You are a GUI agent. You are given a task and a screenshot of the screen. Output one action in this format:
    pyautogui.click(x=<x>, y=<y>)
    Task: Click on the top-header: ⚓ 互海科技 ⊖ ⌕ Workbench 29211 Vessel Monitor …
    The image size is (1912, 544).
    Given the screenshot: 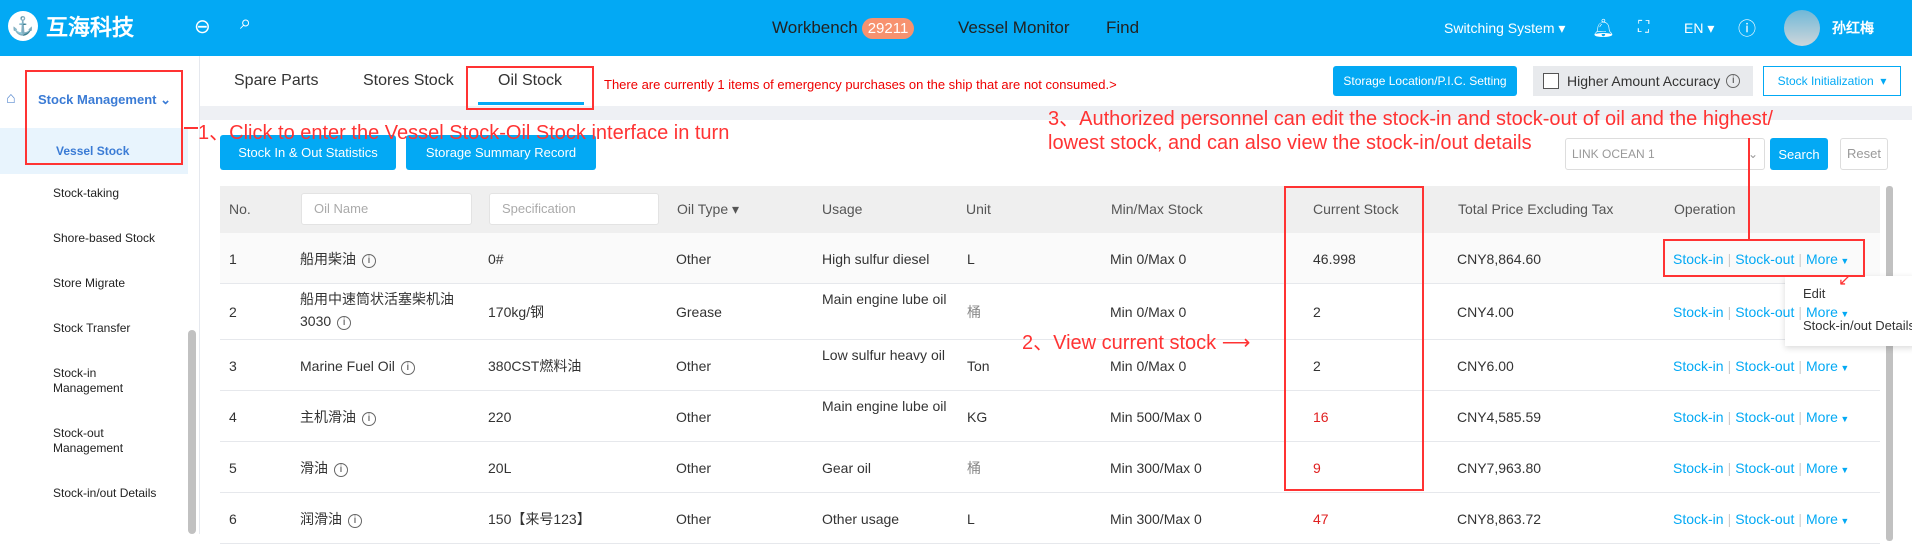 What is the action you would take?
    pyautogui.click(x=956, y=28)
    